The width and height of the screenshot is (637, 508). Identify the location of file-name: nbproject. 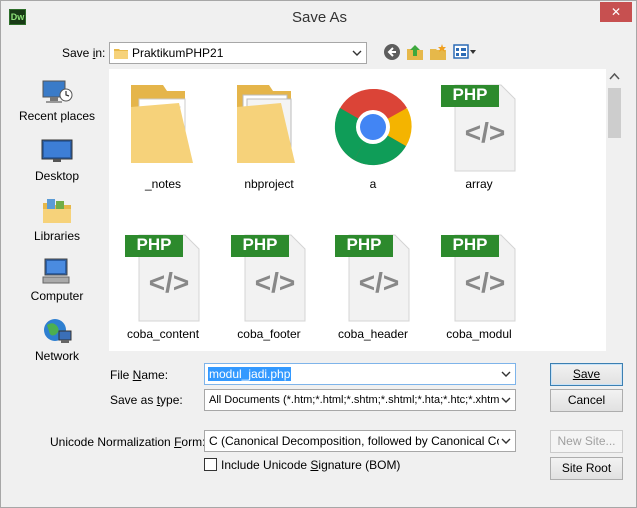
(269, 184).